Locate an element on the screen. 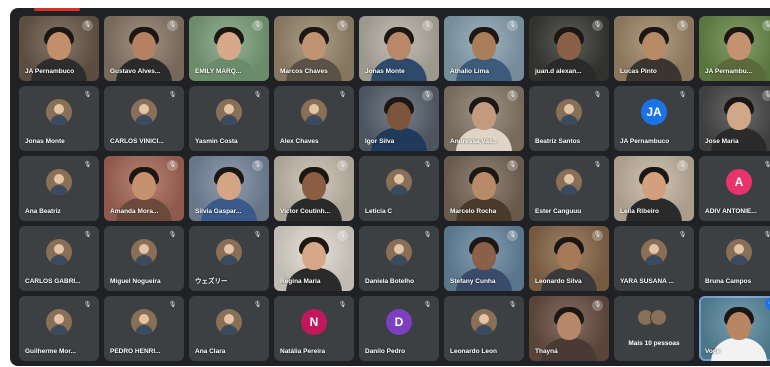  participant-name: Thayná is located at coordinates (546, 351).